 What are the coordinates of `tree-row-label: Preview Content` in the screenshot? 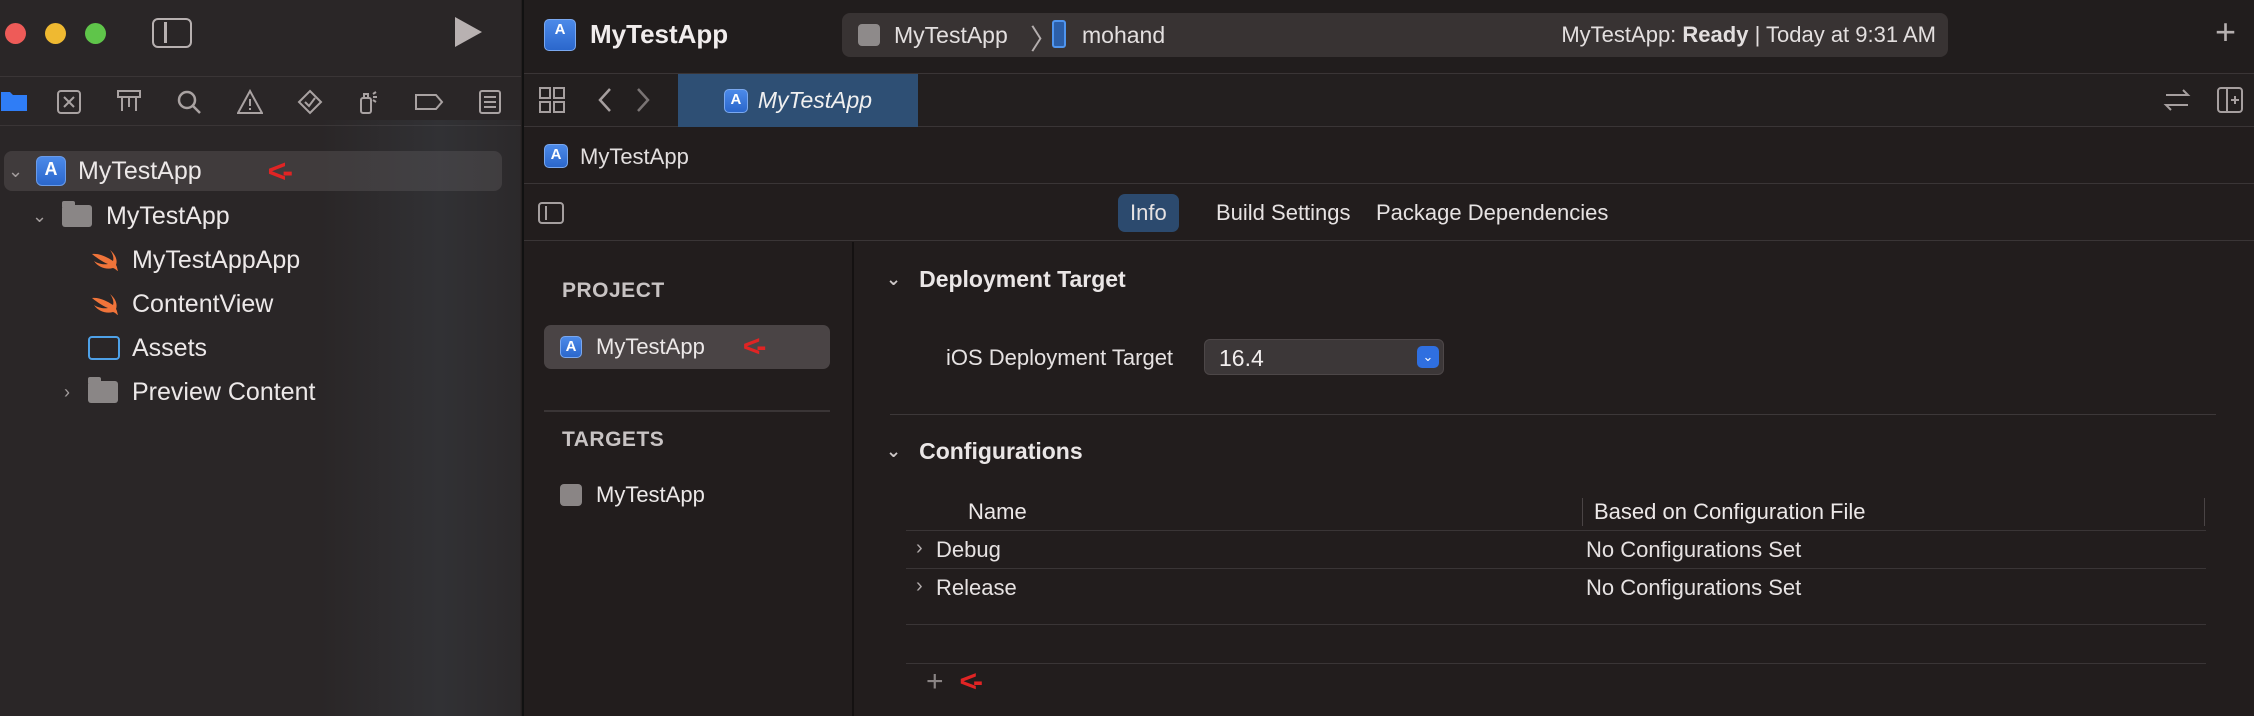 It's located at (224, 391).